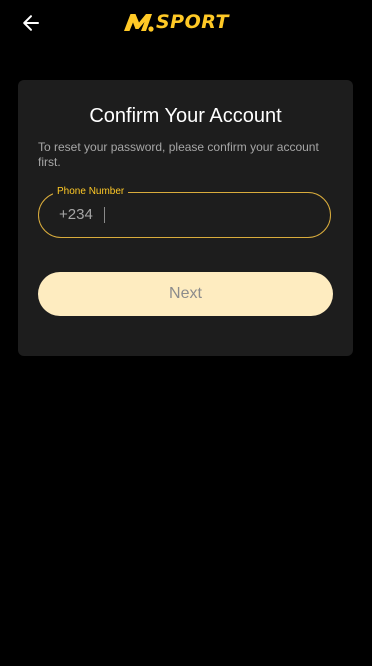  I want to click on top-bar: SPORT, so click(186, 24).